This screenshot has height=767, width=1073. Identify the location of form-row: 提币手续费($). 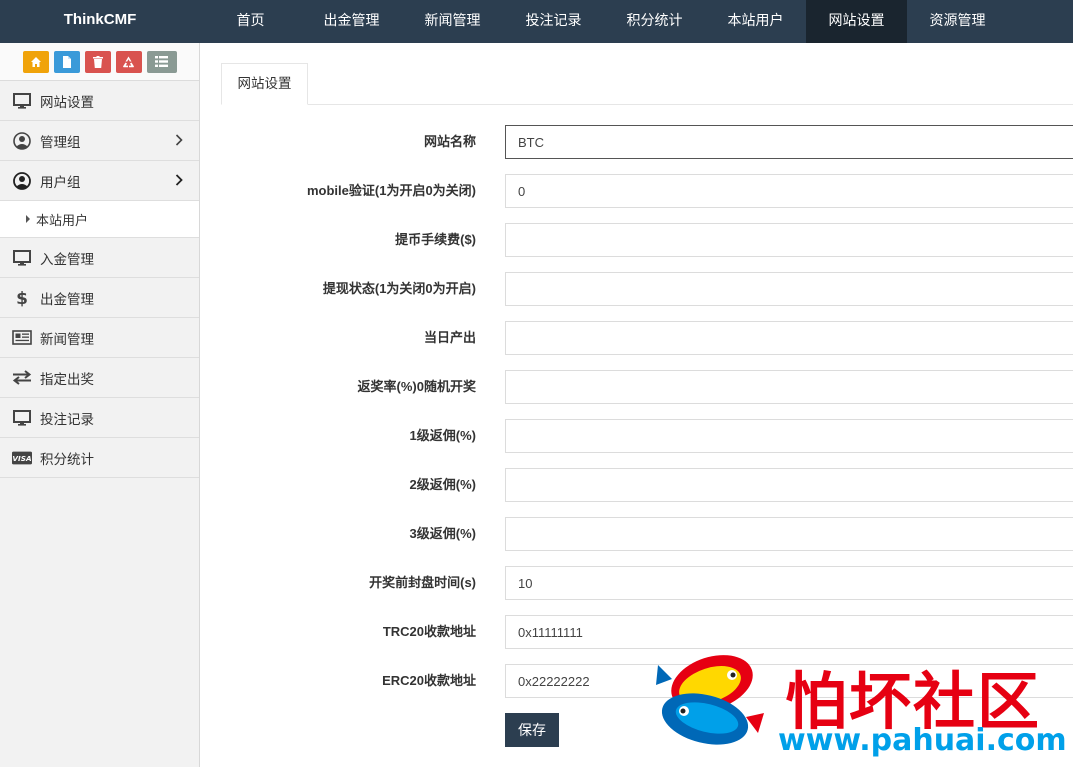
(637, 240).